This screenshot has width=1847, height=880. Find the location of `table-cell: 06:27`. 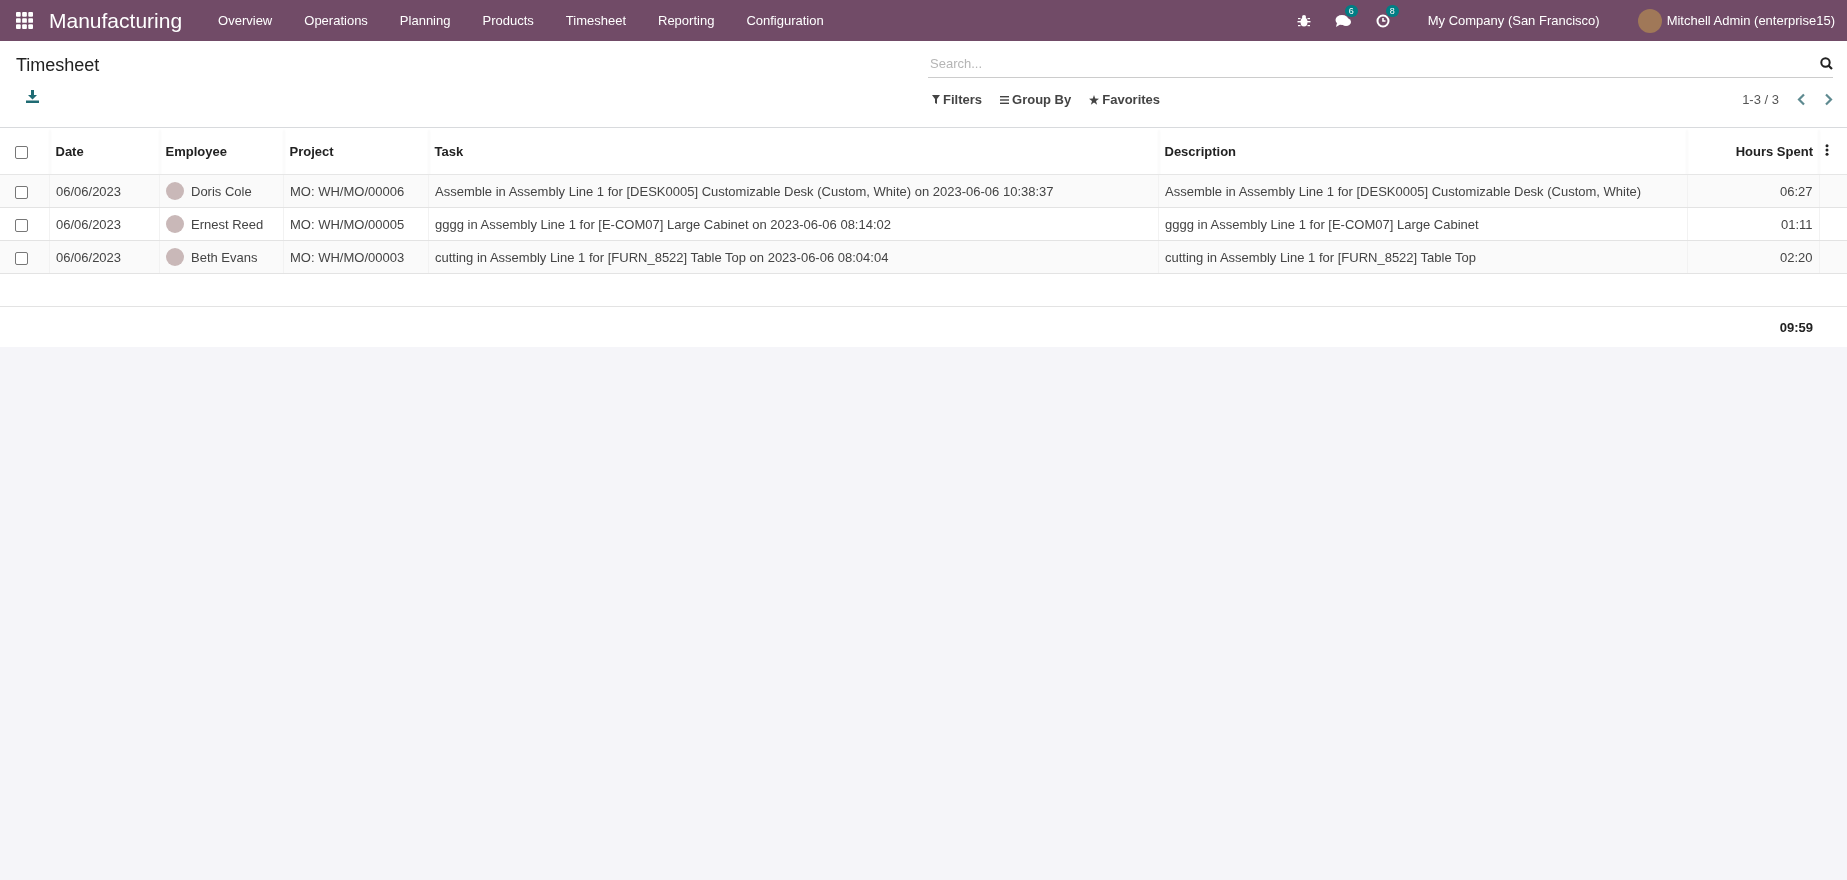

table-cell: 06:27 is located at coordinates (1753, 191).